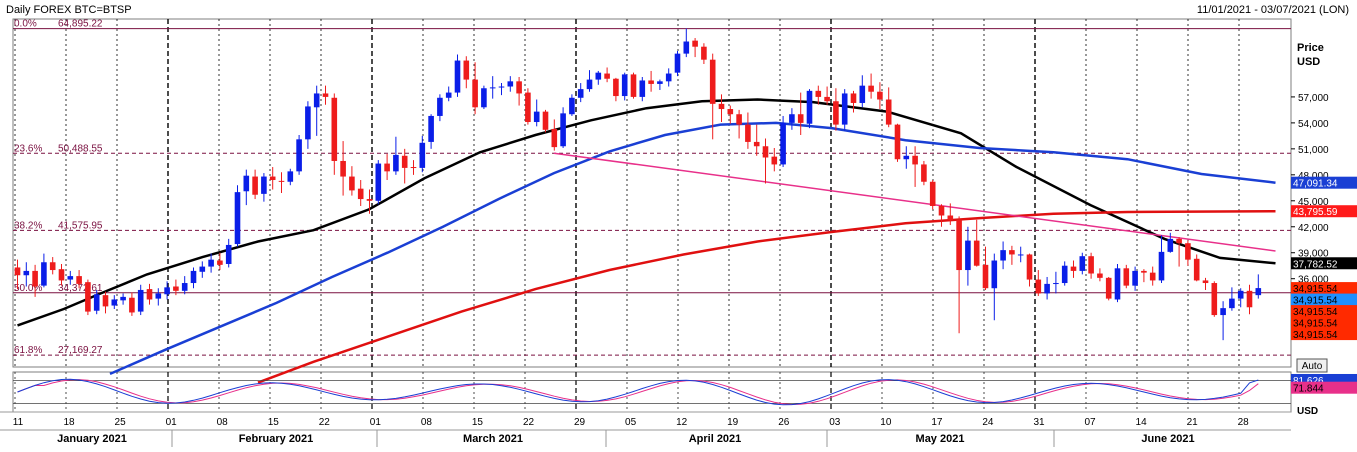 The width and height of the screenshot is (1357, 452). What do you see at coordinates (1315, 212) in the screenshot?
I see `price-tag-label: 43,795.59` at bounding box center [1315, 212].